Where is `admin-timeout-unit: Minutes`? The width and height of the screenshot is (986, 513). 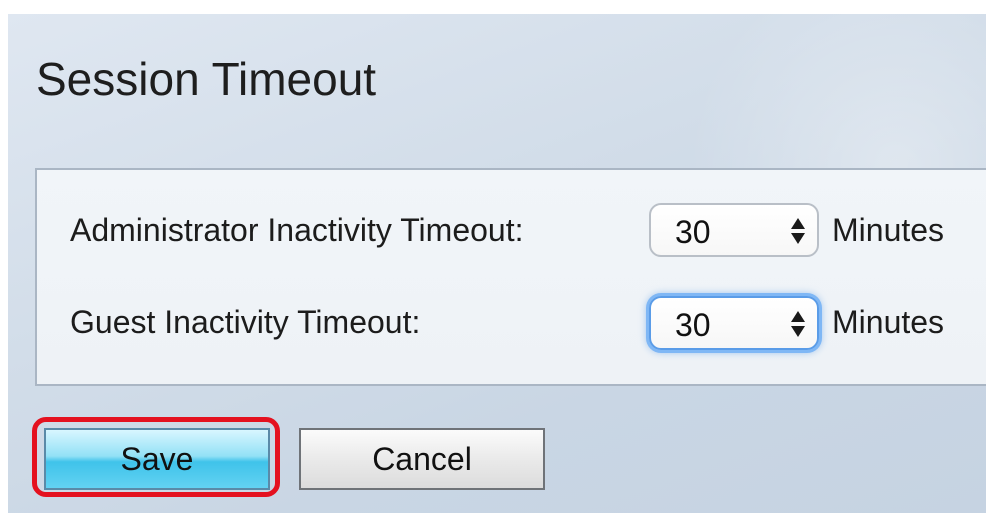 admin-timeout-unit: Minutes is located at coordinates (888, 230).